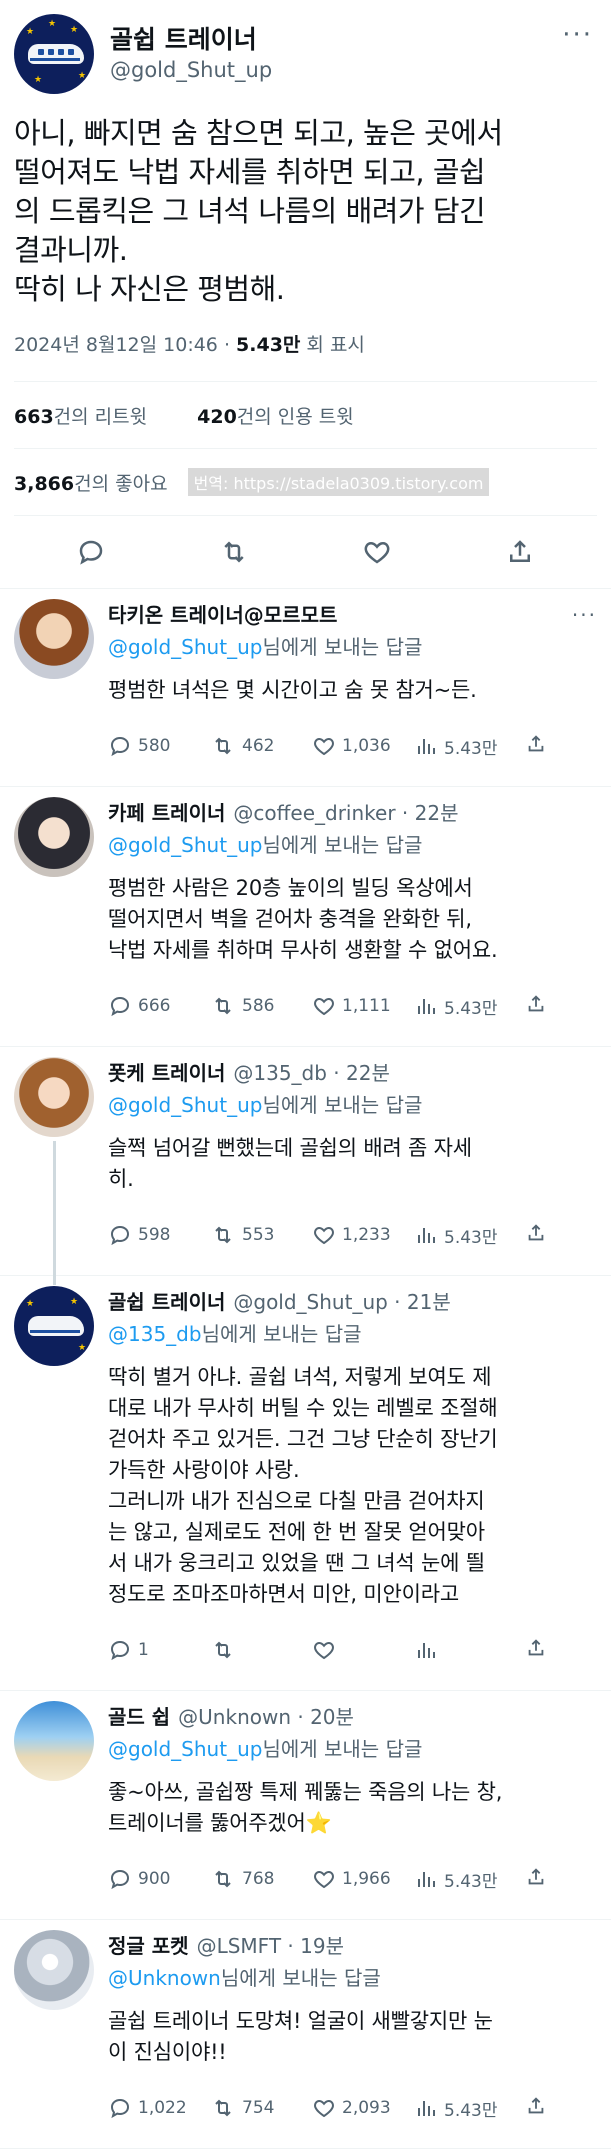 This screenshot has height=2149, width=611. I want to click on like-button: 1,036, so click(363, 746).